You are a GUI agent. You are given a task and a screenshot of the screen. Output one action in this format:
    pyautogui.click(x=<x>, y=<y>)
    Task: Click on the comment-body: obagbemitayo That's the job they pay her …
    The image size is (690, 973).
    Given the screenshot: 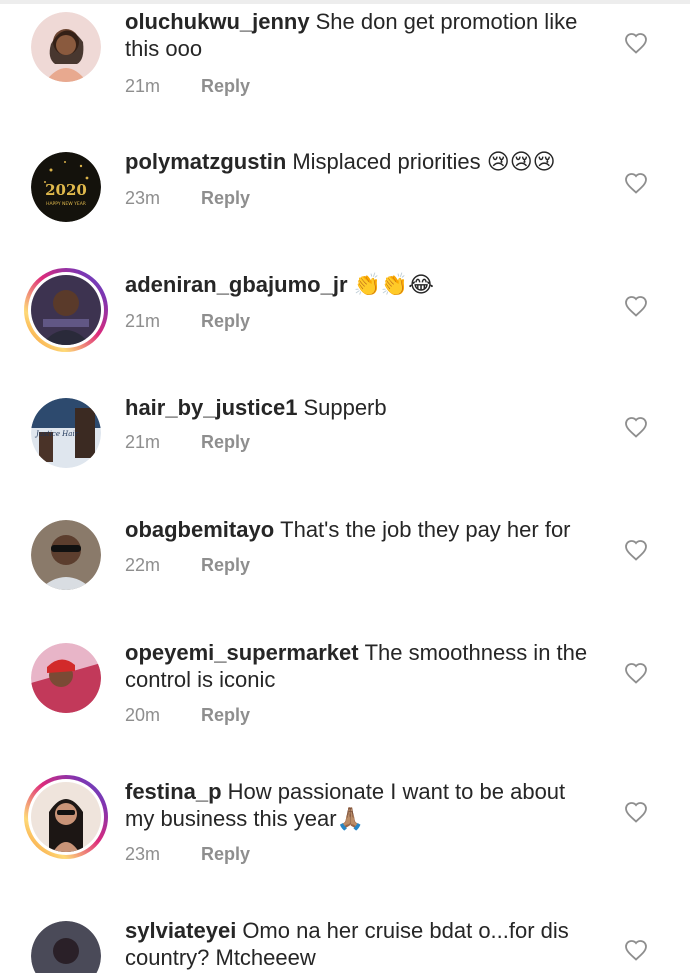 What is the action you would take?
    pyautogui.click(x=360, y=529)
    